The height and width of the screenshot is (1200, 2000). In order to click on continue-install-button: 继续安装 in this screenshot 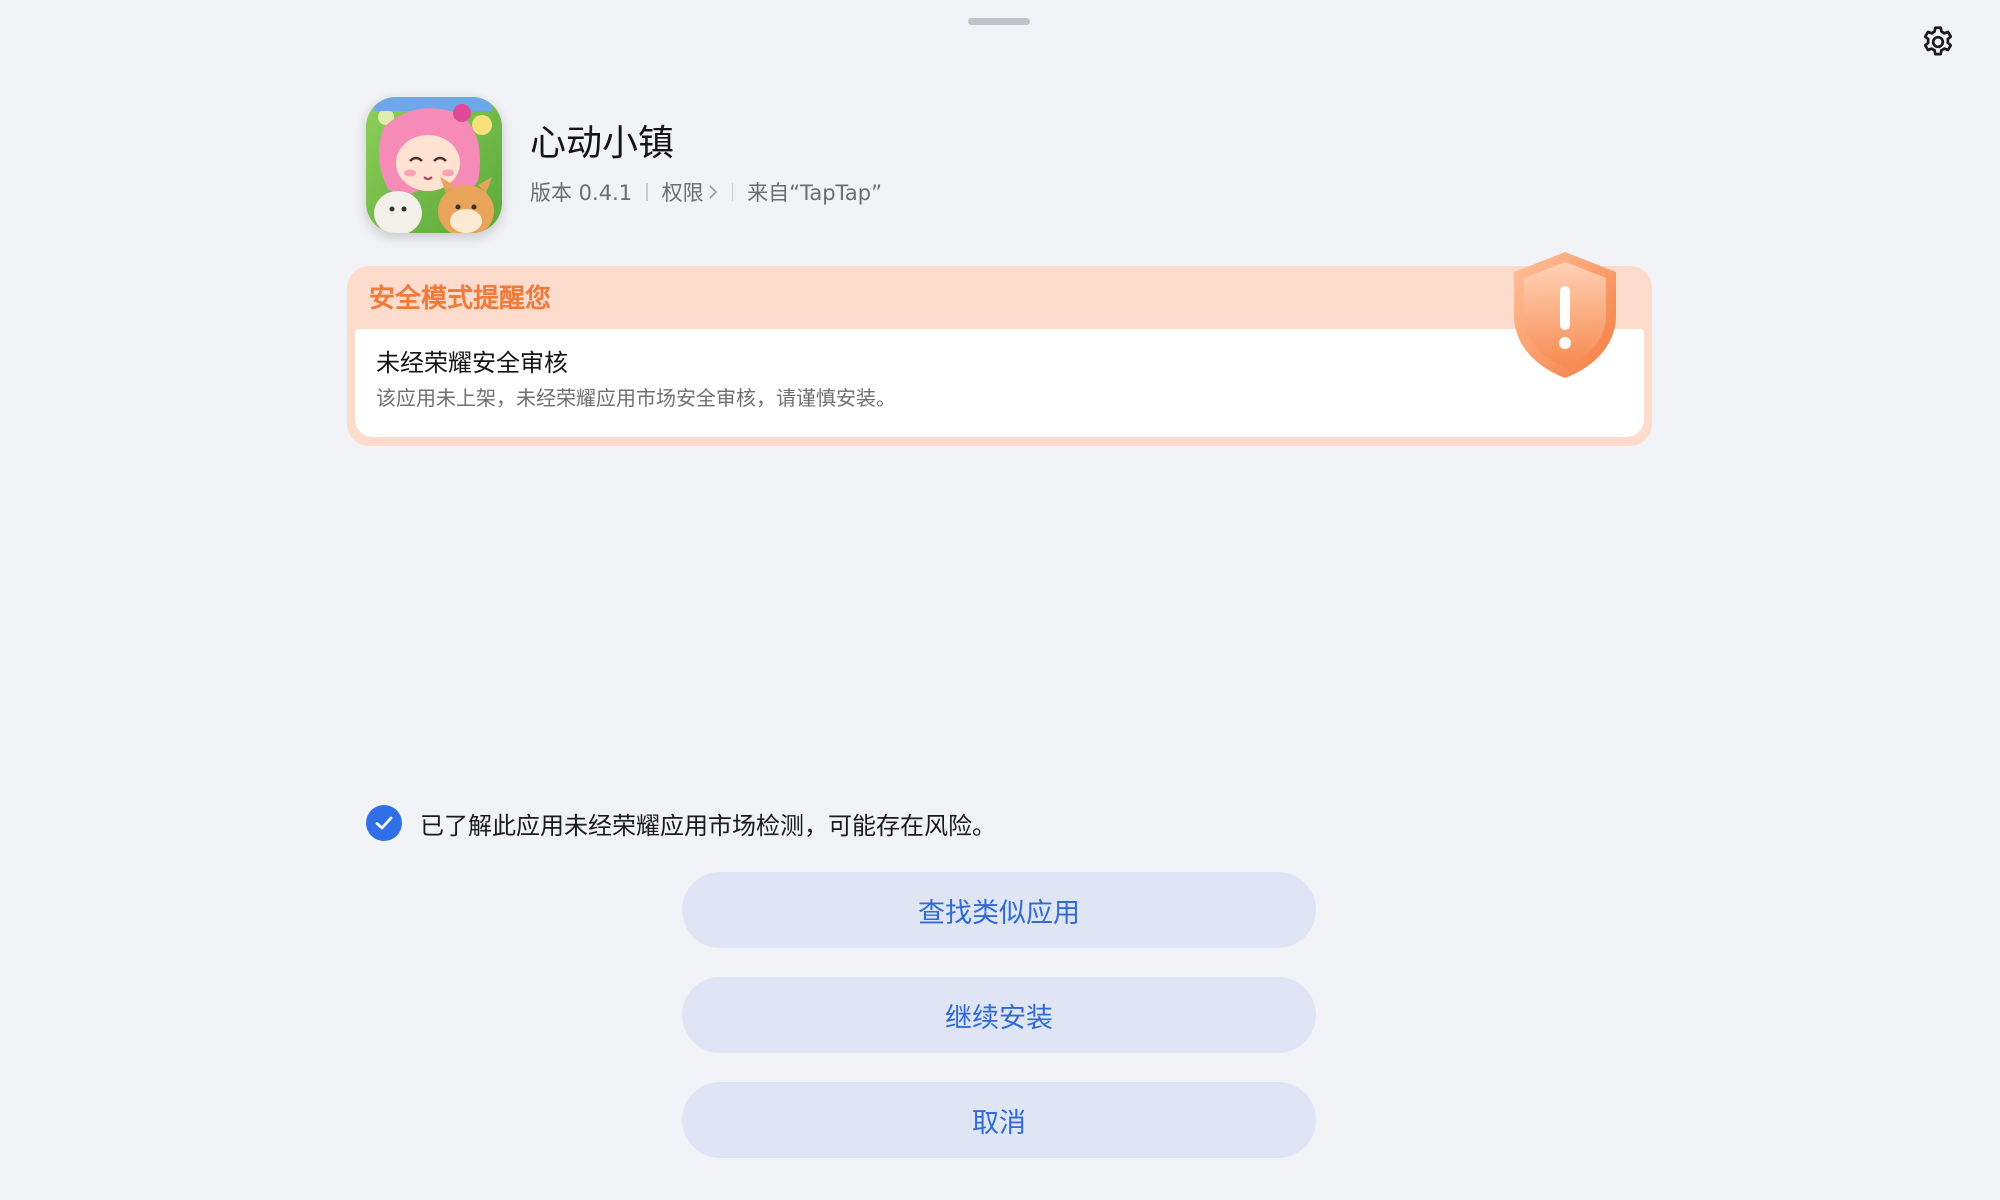, I will do `click(999, 1015)`.